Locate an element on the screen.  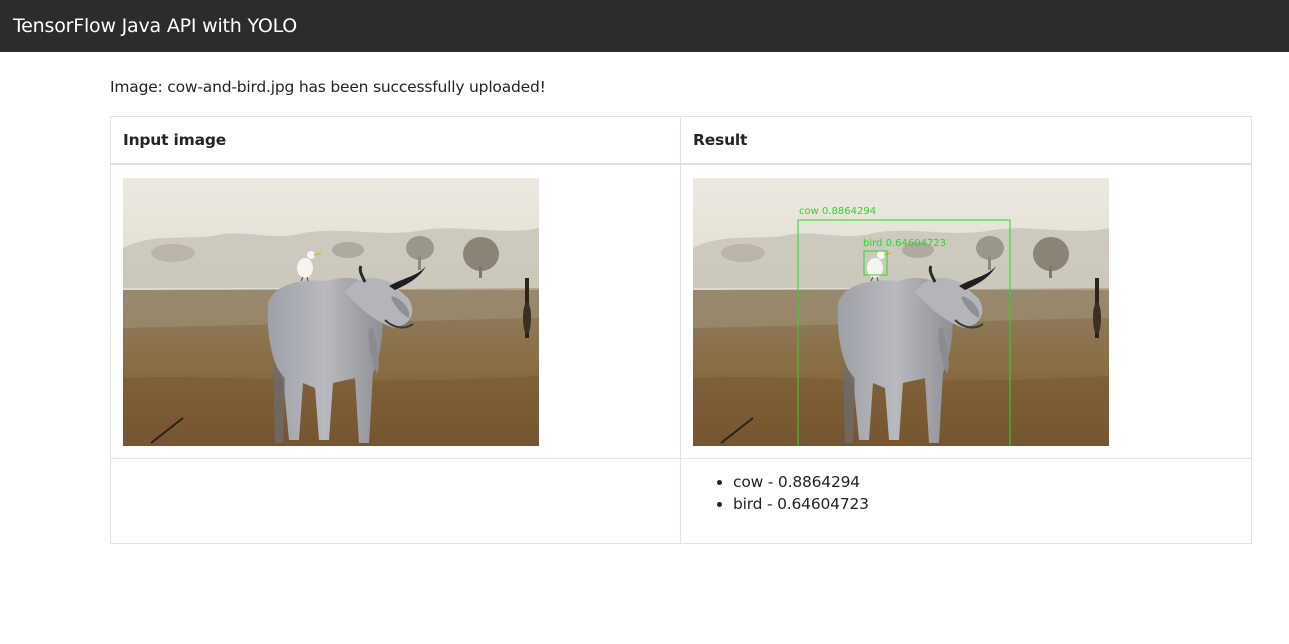
detections-list: cow - 0.8864294 bird - 0.64604723 is located at coordinates (966, 493).